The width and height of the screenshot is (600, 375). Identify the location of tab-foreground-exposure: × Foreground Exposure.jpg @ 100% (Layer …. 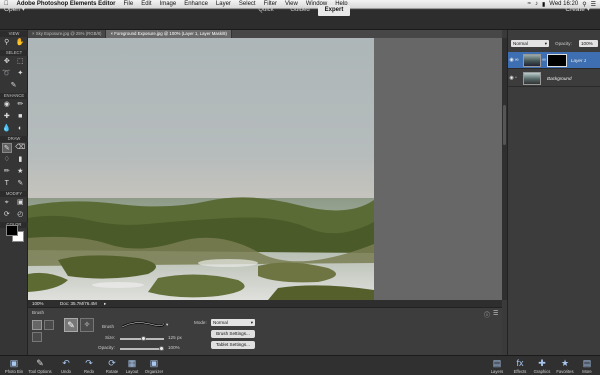
(169, 34).